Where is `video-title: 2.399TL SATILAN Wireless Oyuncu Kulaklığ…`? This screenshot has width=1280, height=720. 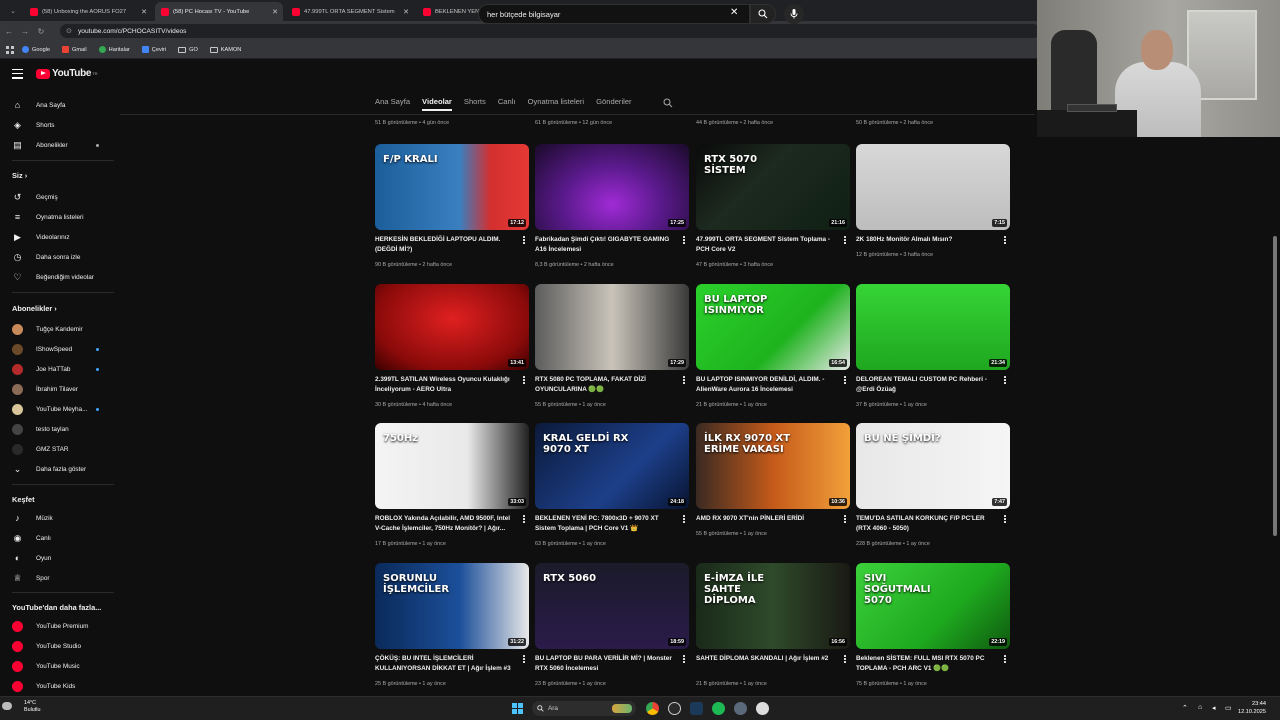 video-title: 2.399TL SATILAN Wireless Oyuncu Kulaklığ… is located at coordinates (446, 384).